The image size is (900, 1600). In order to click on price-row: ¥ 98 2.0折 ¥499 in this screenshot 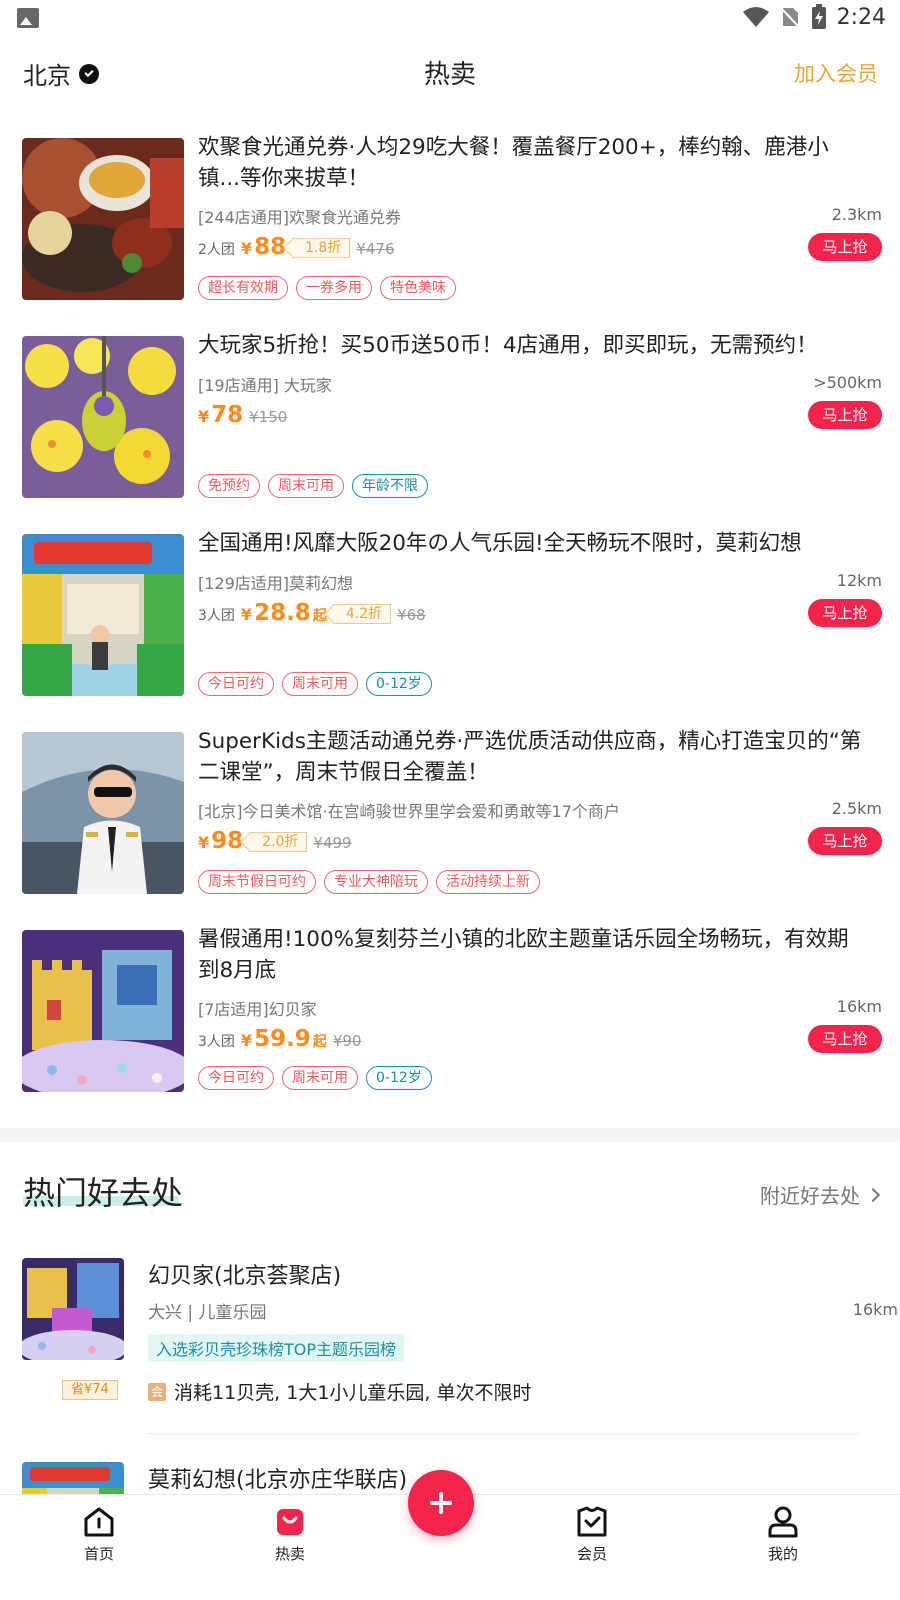, I will do `click(275, 841)`.